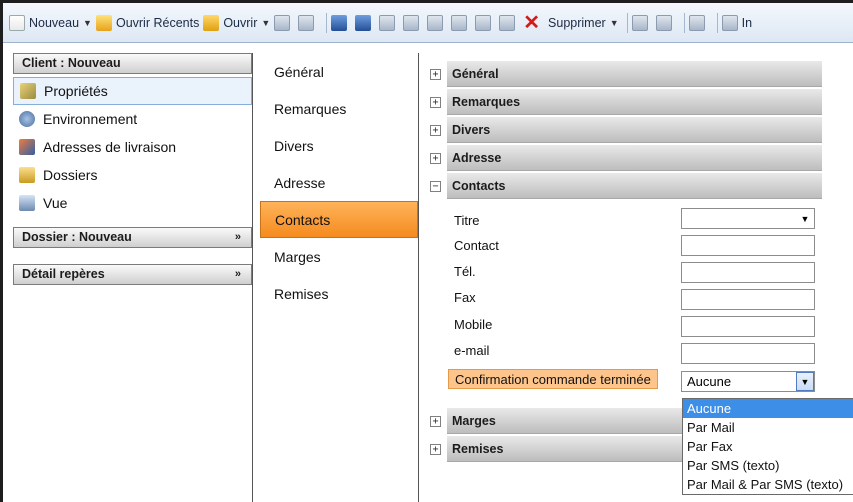 The width and height of the screenshot is (853, 502). What do you see at coordinates (110, 147) in the screenshot?
I see `nav-item-label: Adresses de livraison` at bounding box center [110, 147].